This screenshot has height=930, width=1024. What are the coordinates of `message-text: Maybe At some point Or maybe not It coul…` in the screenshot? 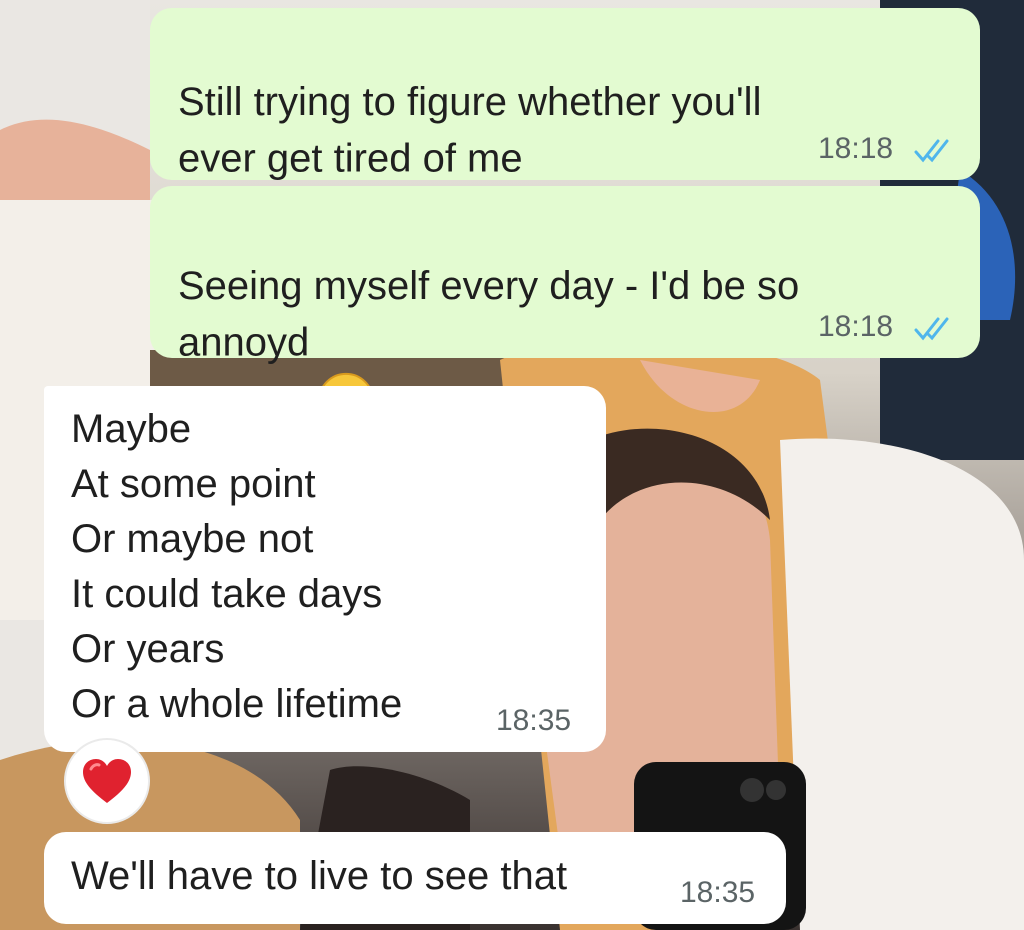 It's located at (237, 566).